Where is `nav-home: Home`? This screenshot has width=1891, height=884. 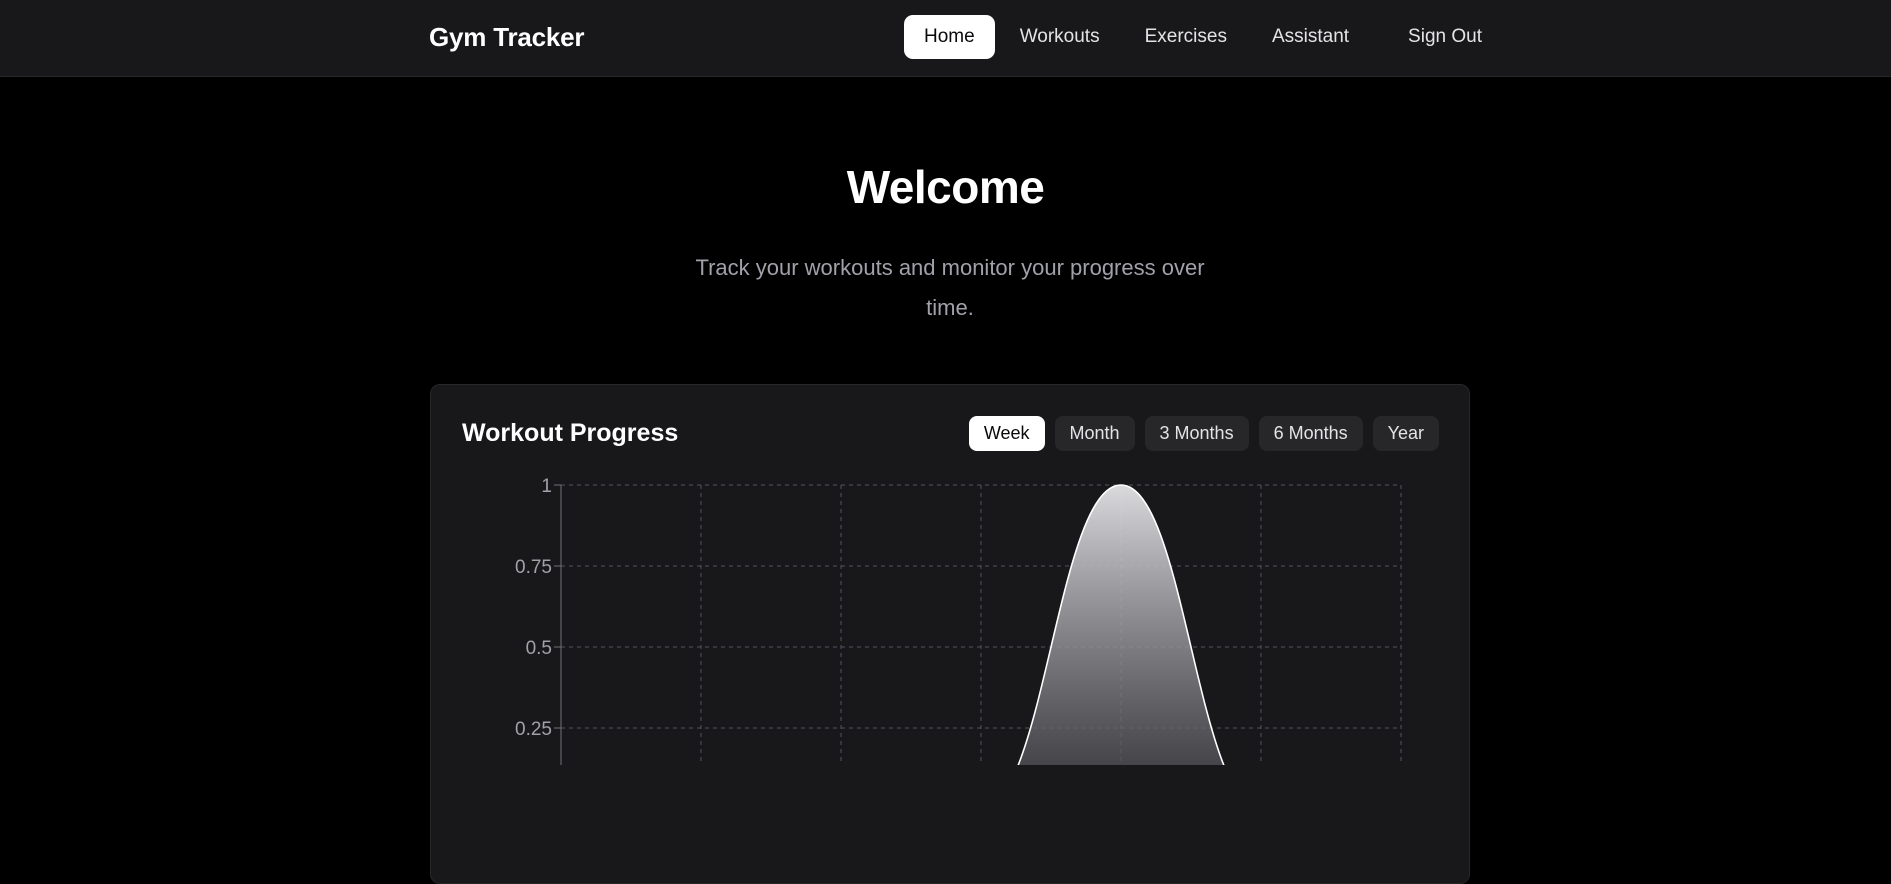
nav-home: Home is located at coordinates (949, 37).